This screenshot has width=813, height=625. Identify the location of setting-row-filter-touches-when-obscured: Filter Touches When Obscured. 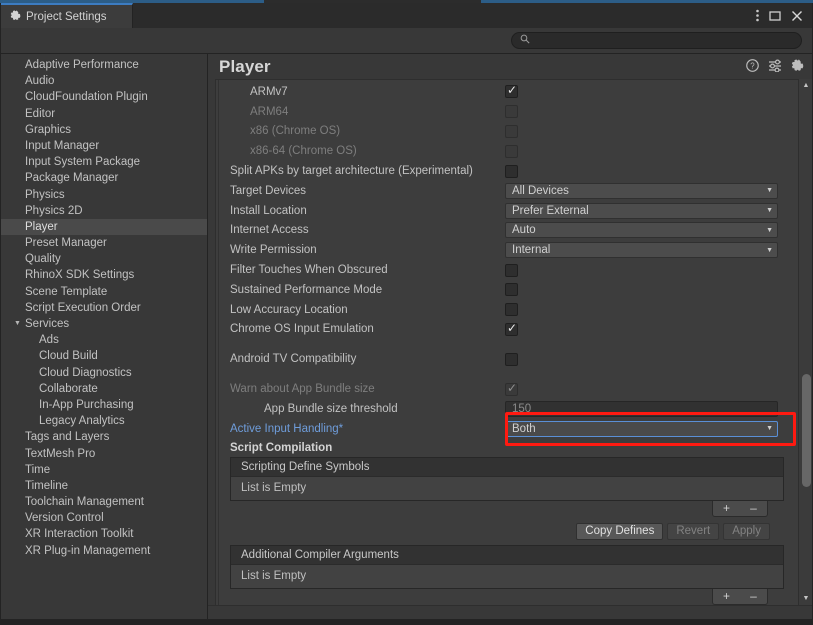
(507, 270).